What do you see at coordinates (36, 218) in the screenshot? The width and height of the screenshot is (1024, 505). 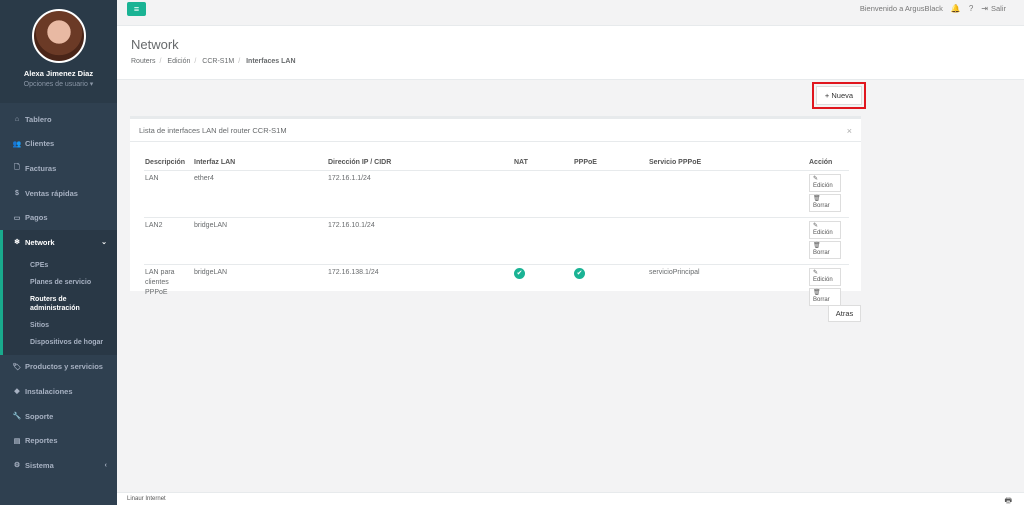 I see `sidebar-item-label: Pagos` at bounding box center [36, 218].